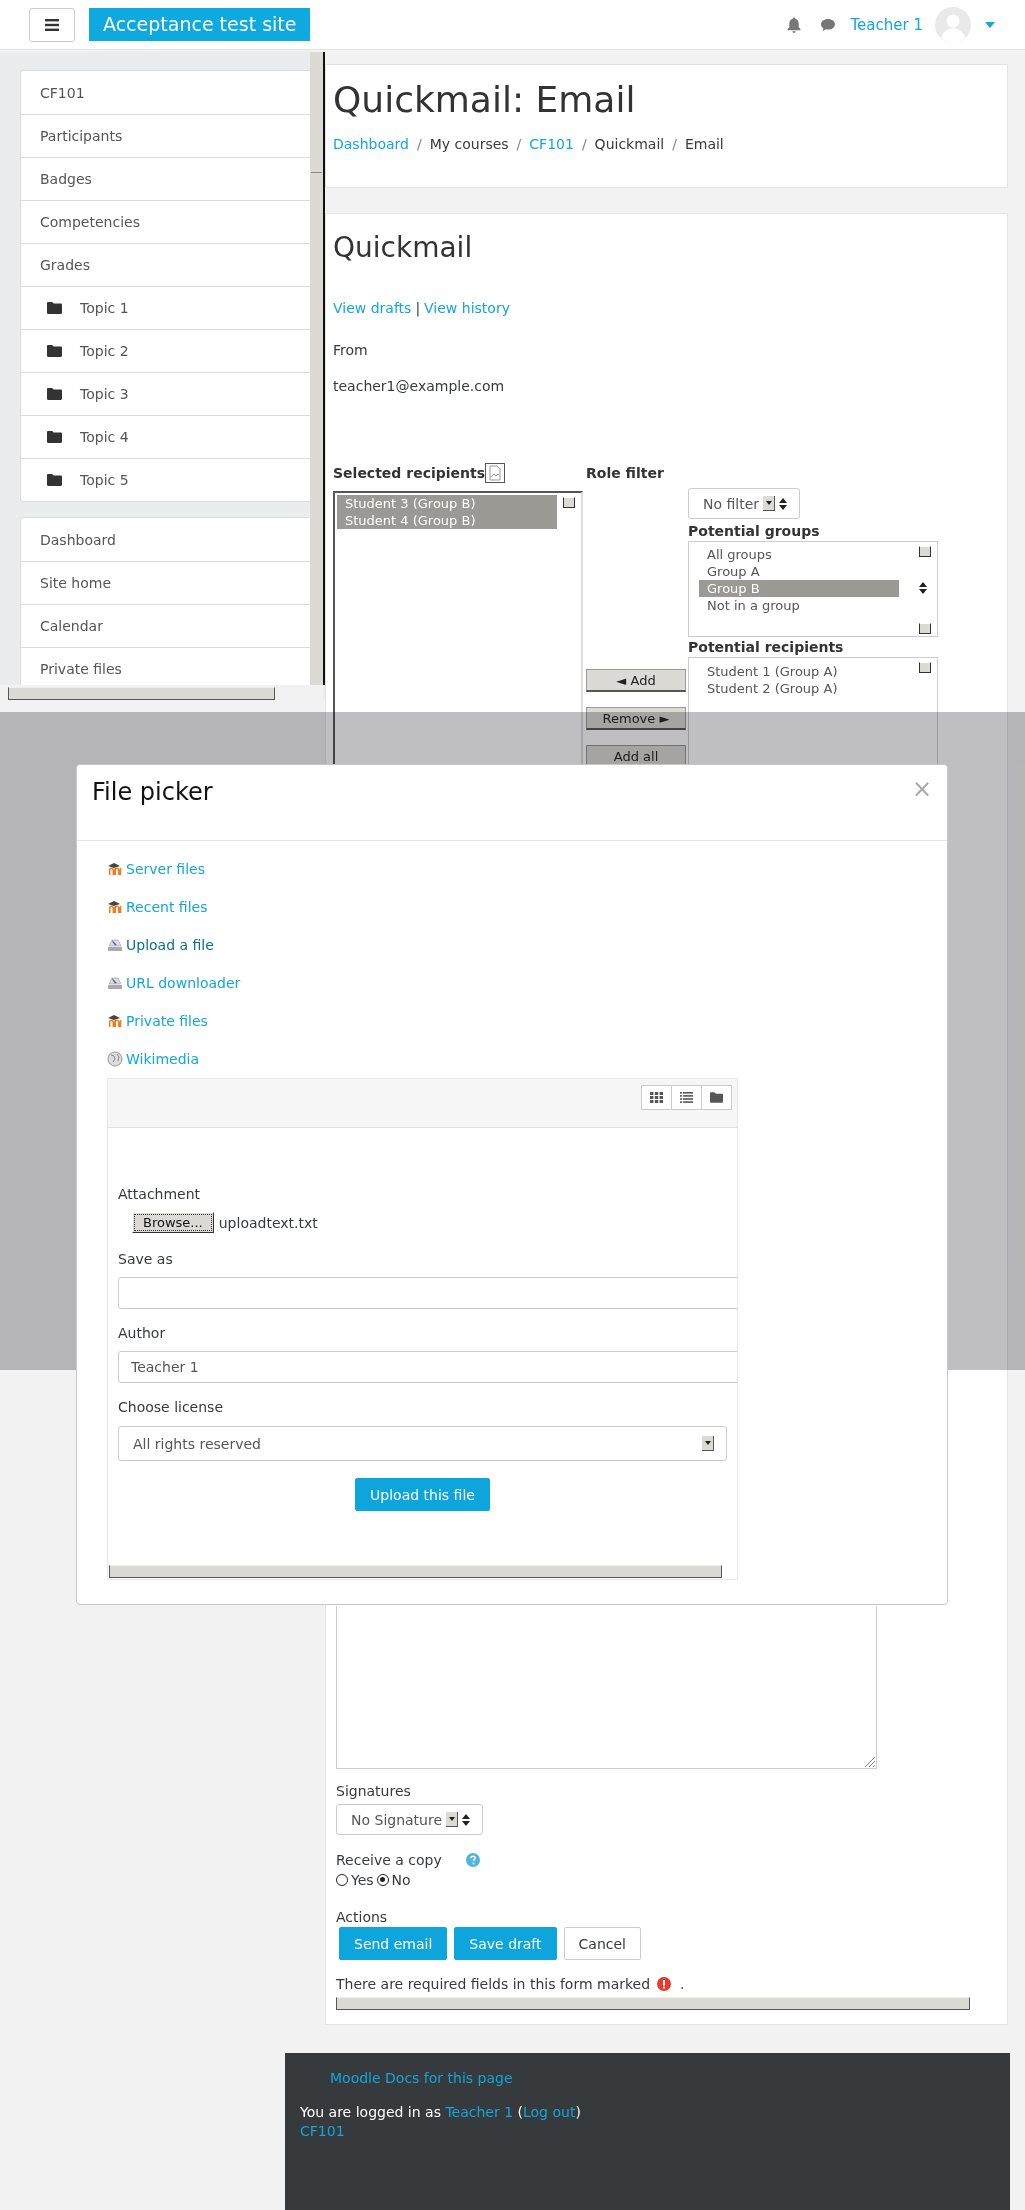 This screenshot has height=2210, width=1025. What do you see at coordinates (322, 2131) in the screenshot?
I see `course-link: CF101` at bounding box center [322, 2131].